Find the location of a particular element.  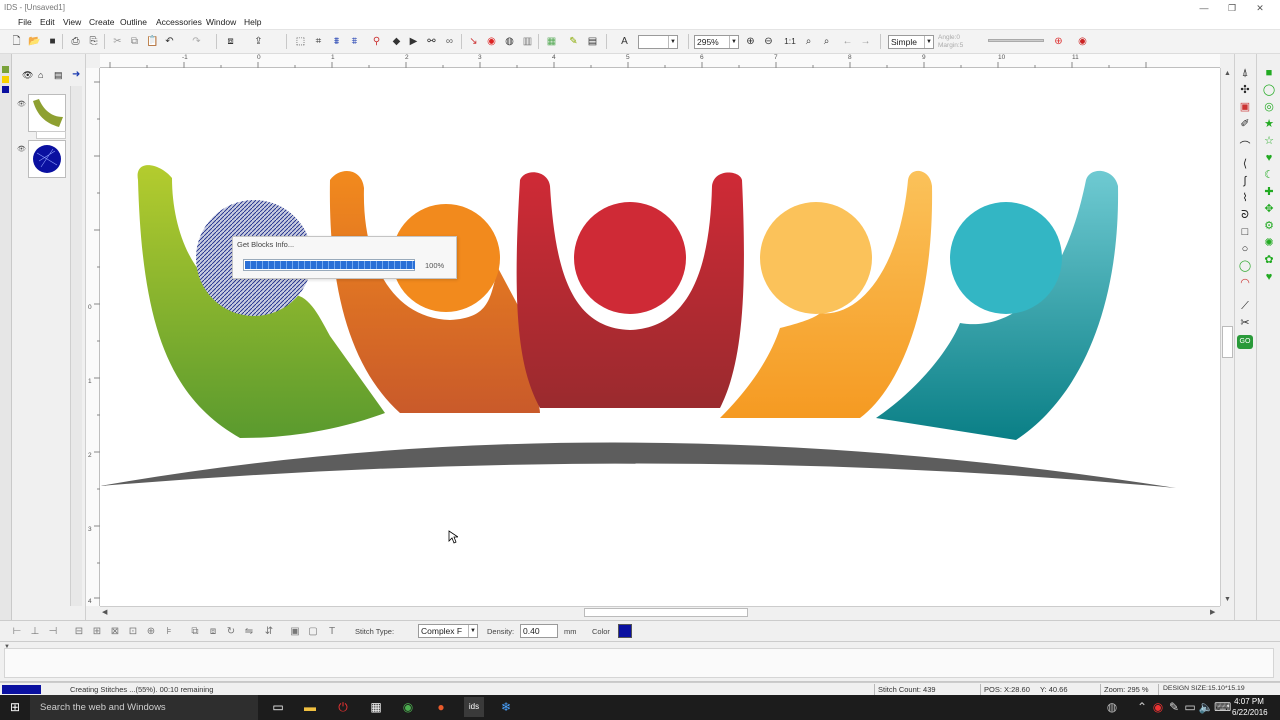

color-swatch is located at coordinates (625, 631).